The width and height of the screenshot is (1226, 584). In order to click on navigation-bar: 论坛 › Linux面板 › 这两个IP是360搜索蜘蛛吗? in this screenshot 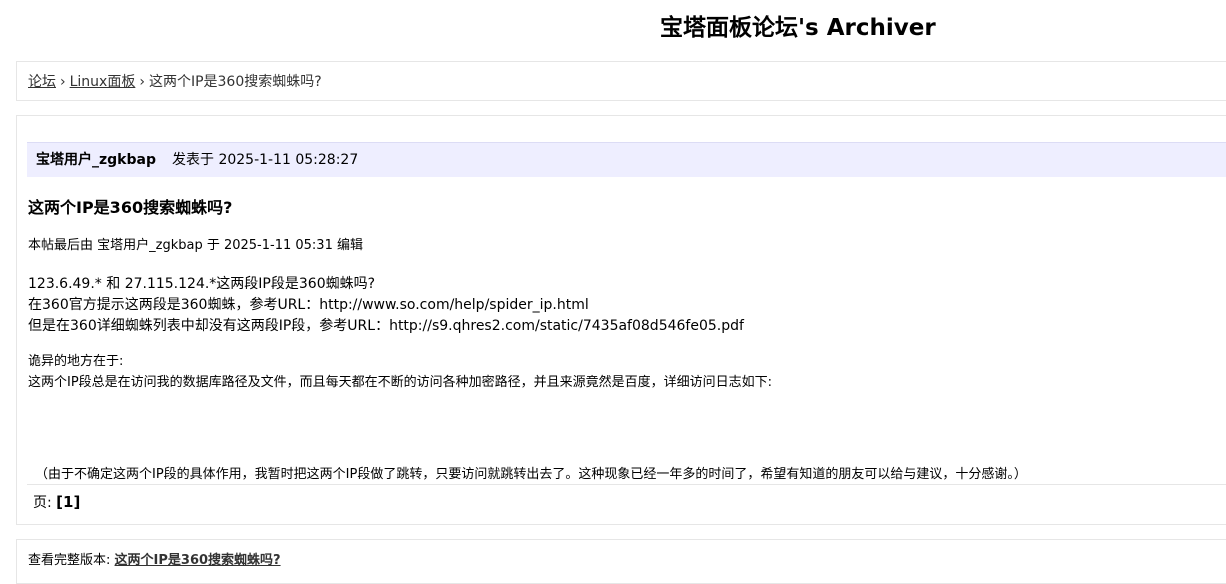, I will do `click(621, 81)`.